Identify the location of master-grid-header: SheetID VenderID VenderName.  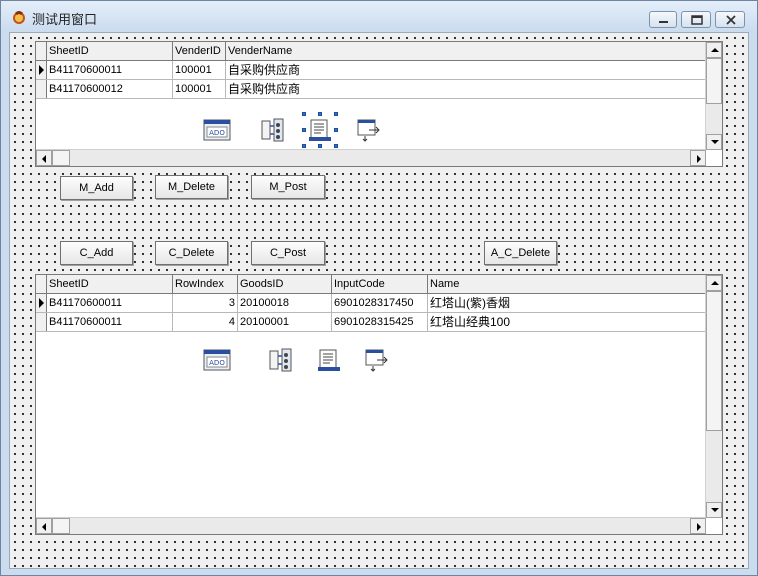
(371, 51).